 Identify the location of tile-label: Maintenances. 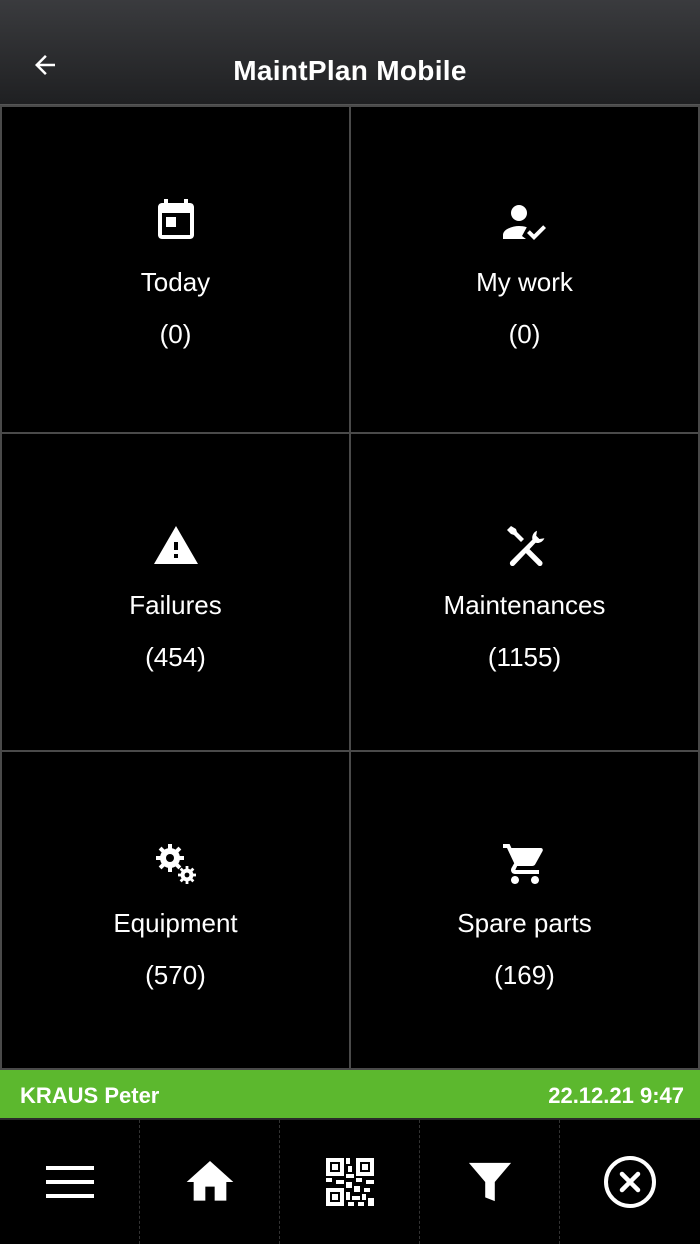
(524, 605).